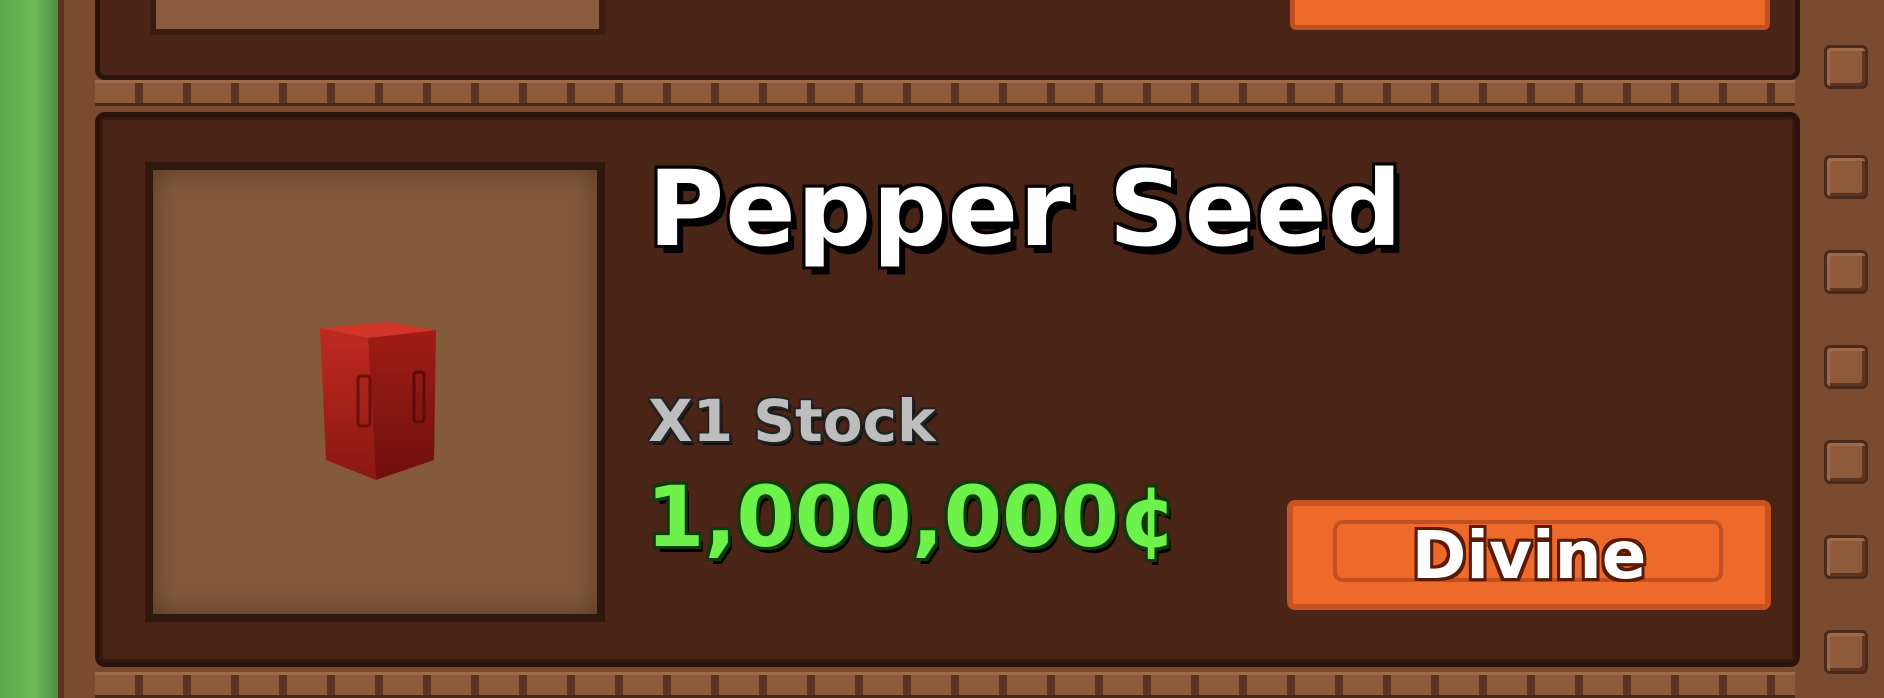 Image resolution: width=1884 pixels, height=698 pixels. Describe the element at coordinates (1026, 209) in the screenshot. I see `item-name: Pepper Seed` at that location.